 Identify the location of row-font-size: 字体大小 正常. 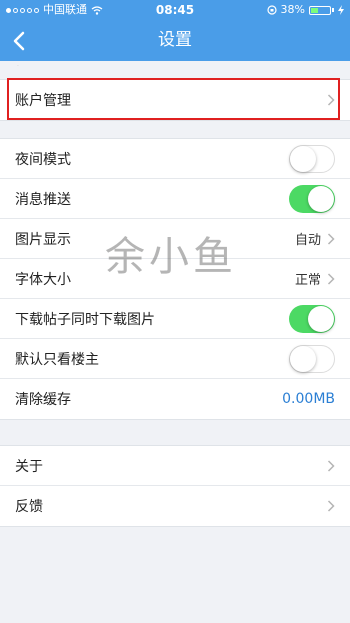
(175, 279).